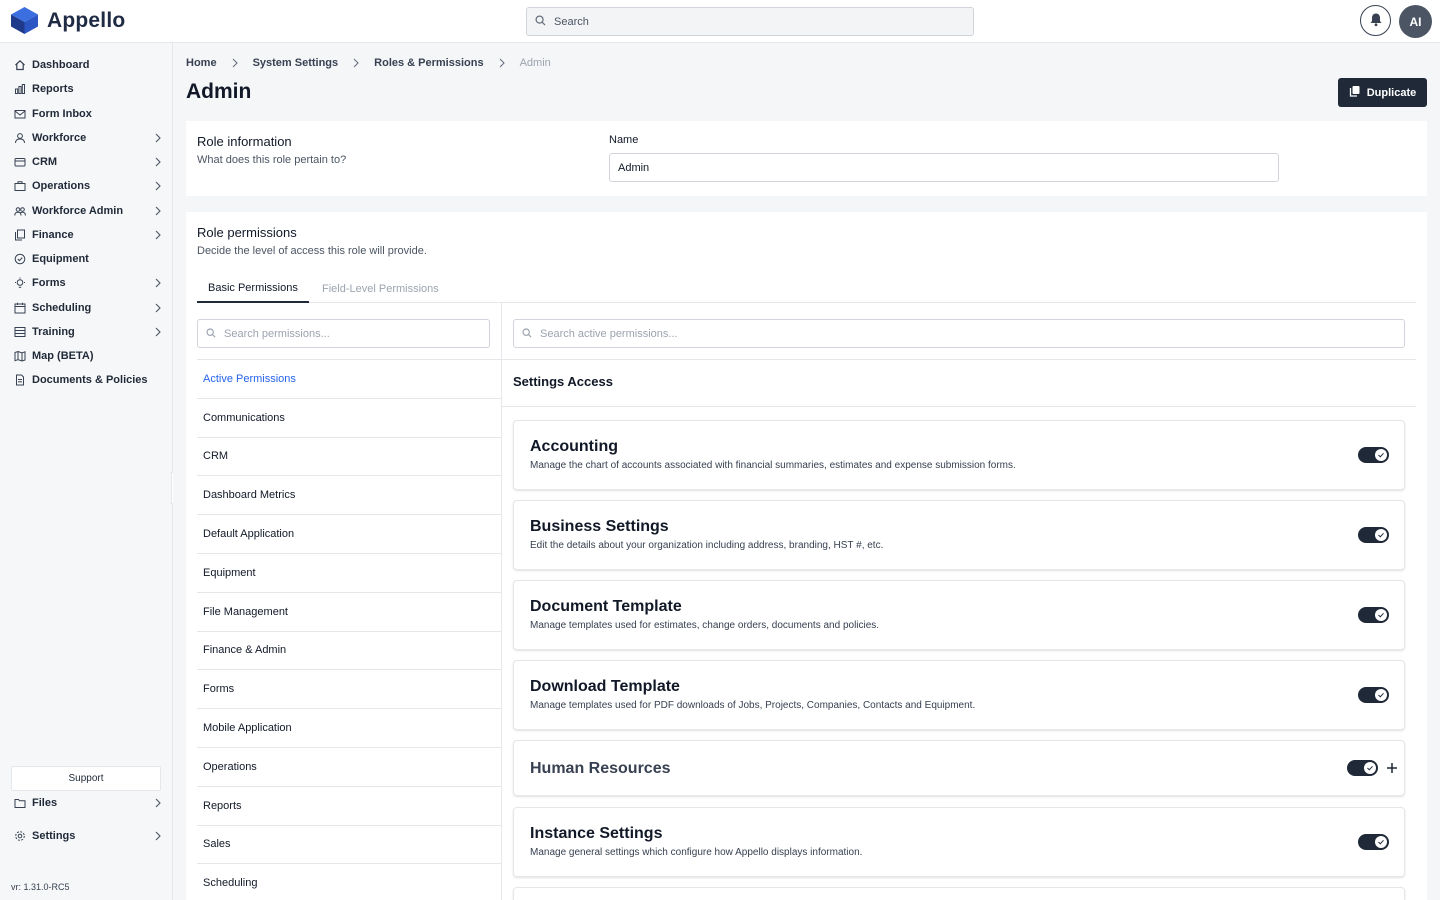 This screenshot has height=900, width=1440. Describe the element at coordinates (40, 887) in the screenshot. I see `app-version: vr: 1.31.0-RC5` at that location.